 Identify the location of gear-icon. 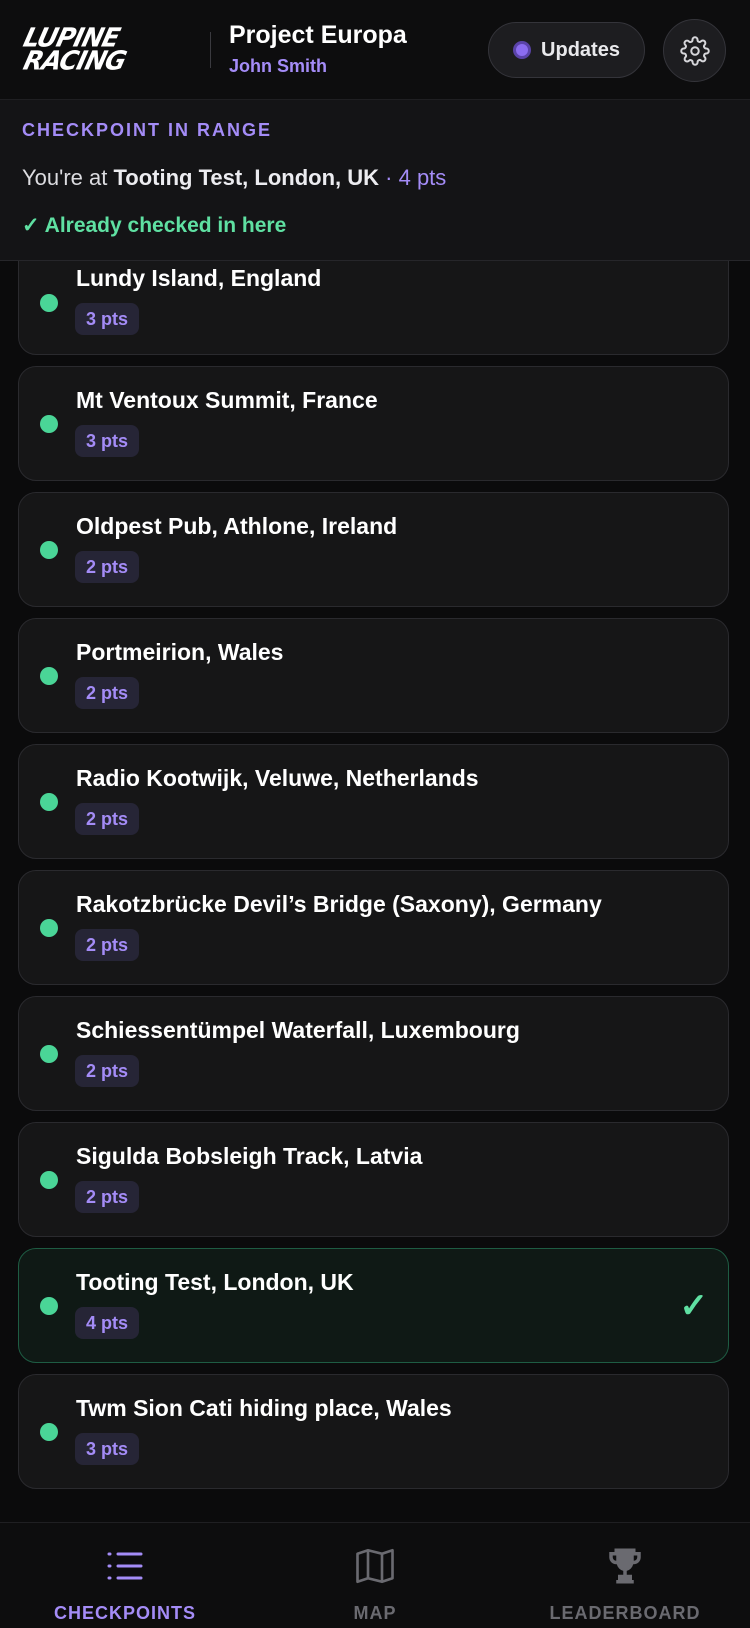
(694, 50).